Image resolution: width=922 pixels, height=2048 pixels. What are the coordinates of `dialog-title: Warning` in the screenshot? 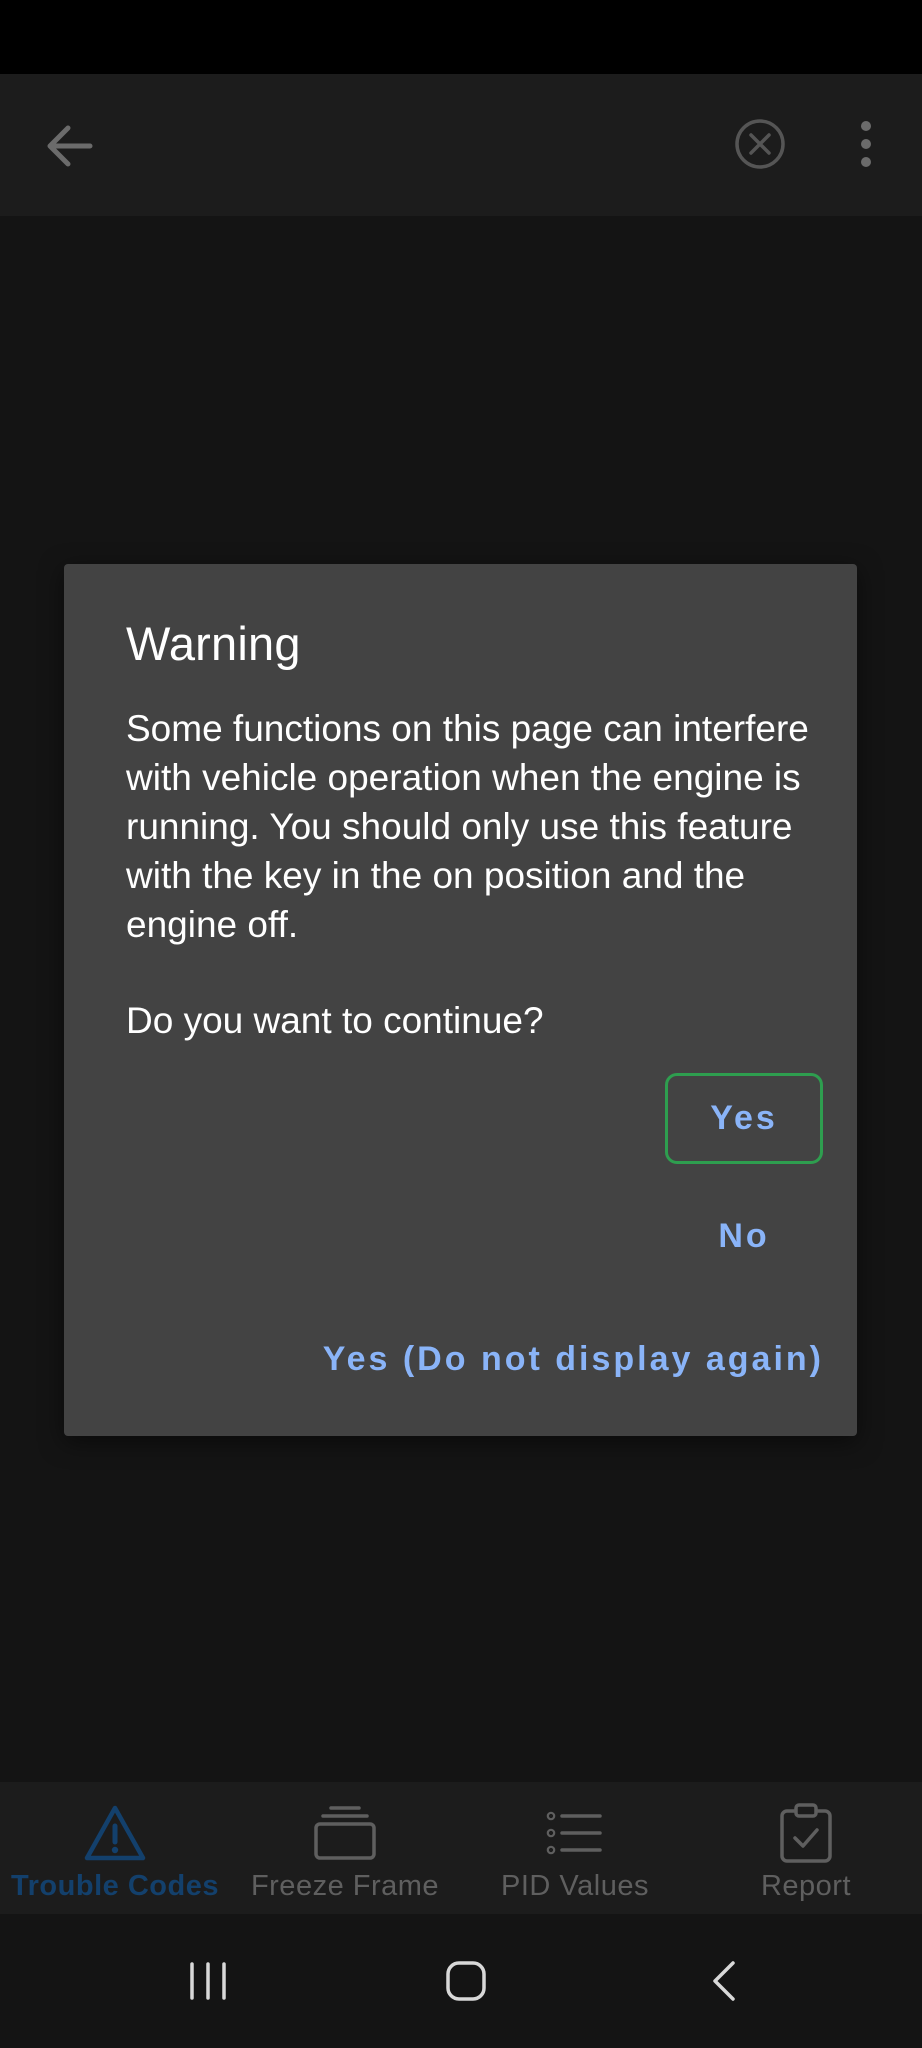 It's located at (213, 643).